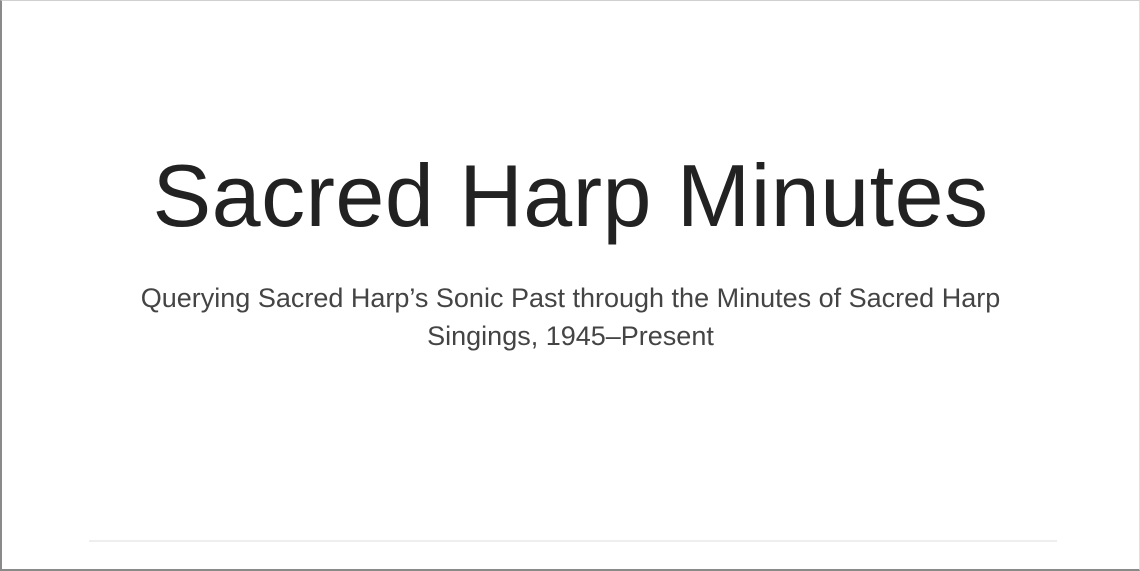  Describe the element at coordinates (570, 195) in the screenshot. I see `page-title: Sacred Harp Minutes` at that location.